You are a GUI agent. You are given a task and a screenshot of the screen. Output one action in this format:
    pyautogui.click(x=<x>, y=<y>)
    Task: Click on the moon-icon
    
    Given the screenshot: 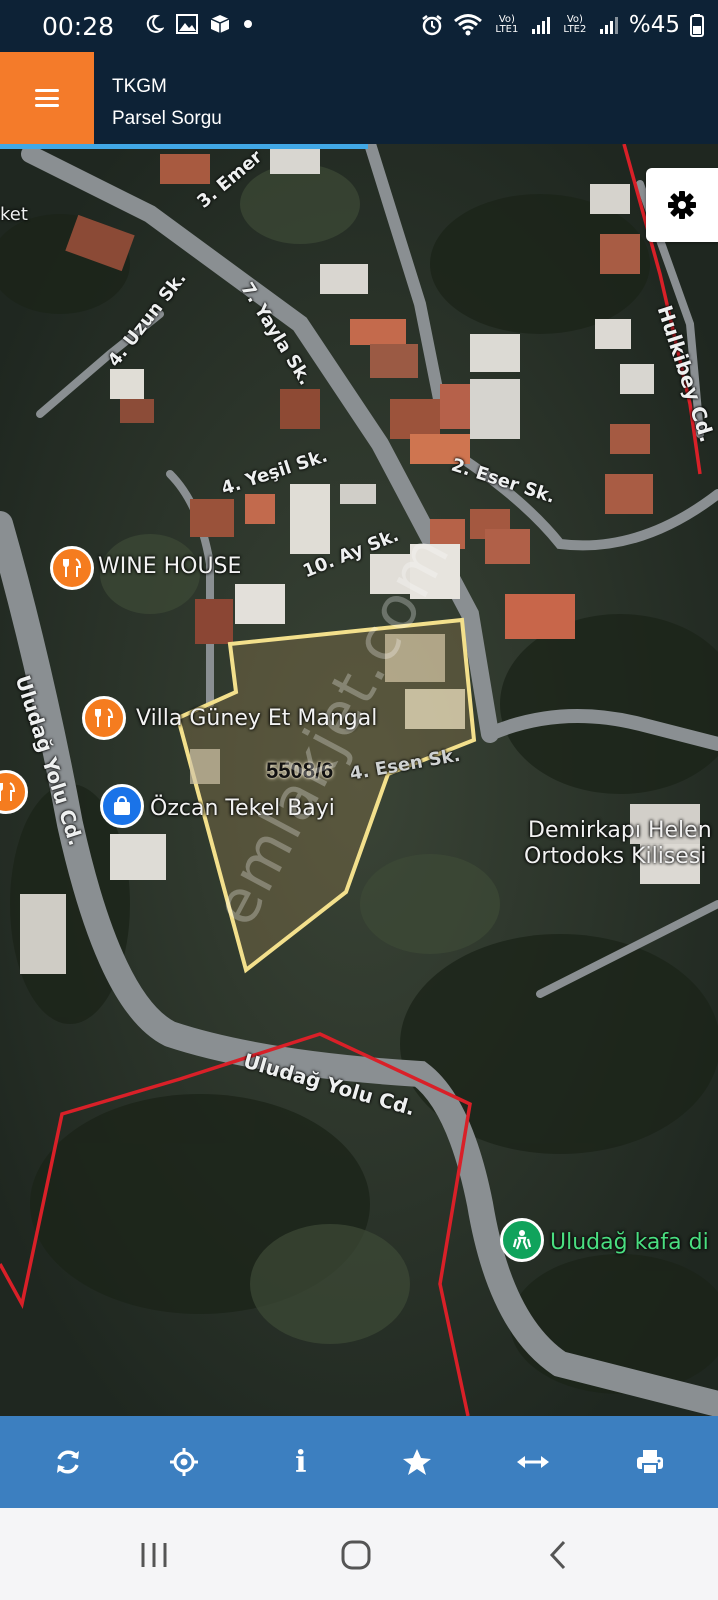 What is the action you would take?
    pyautogui.click(x=155, y=23)
    